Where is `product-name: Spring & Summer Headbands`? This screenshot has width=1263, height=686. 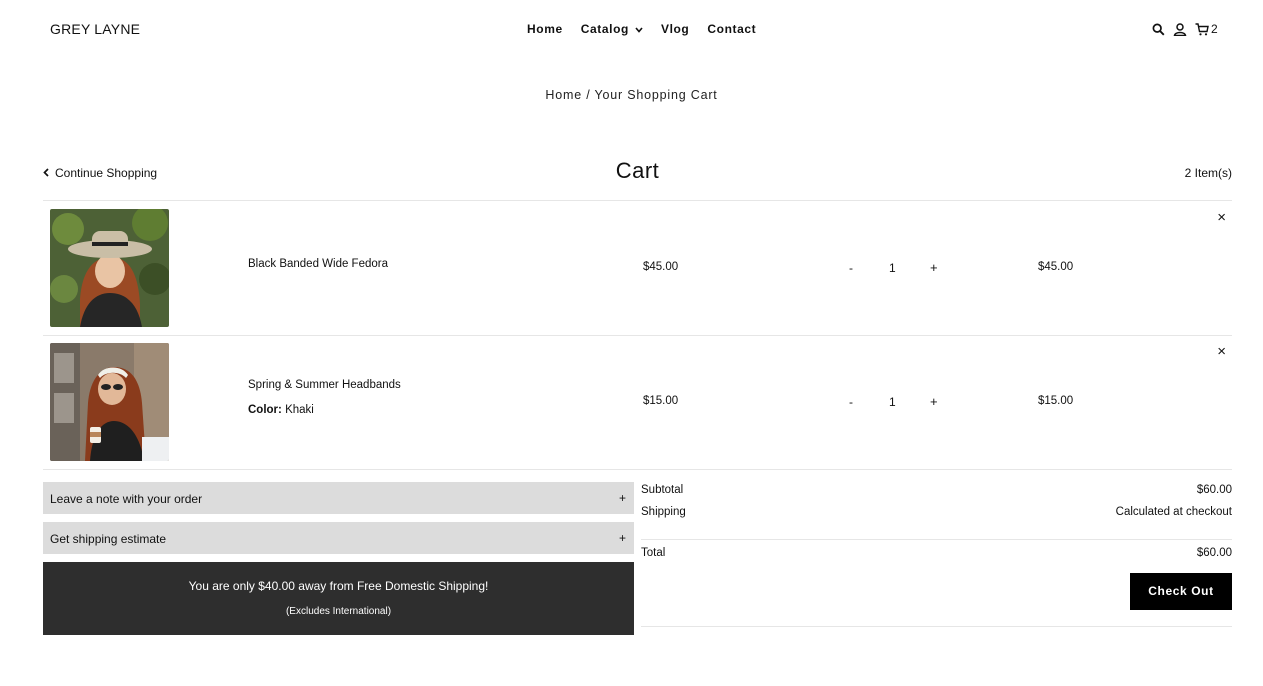
product-name: Spring & Summer Headbands is located at coordinates (324, 385).